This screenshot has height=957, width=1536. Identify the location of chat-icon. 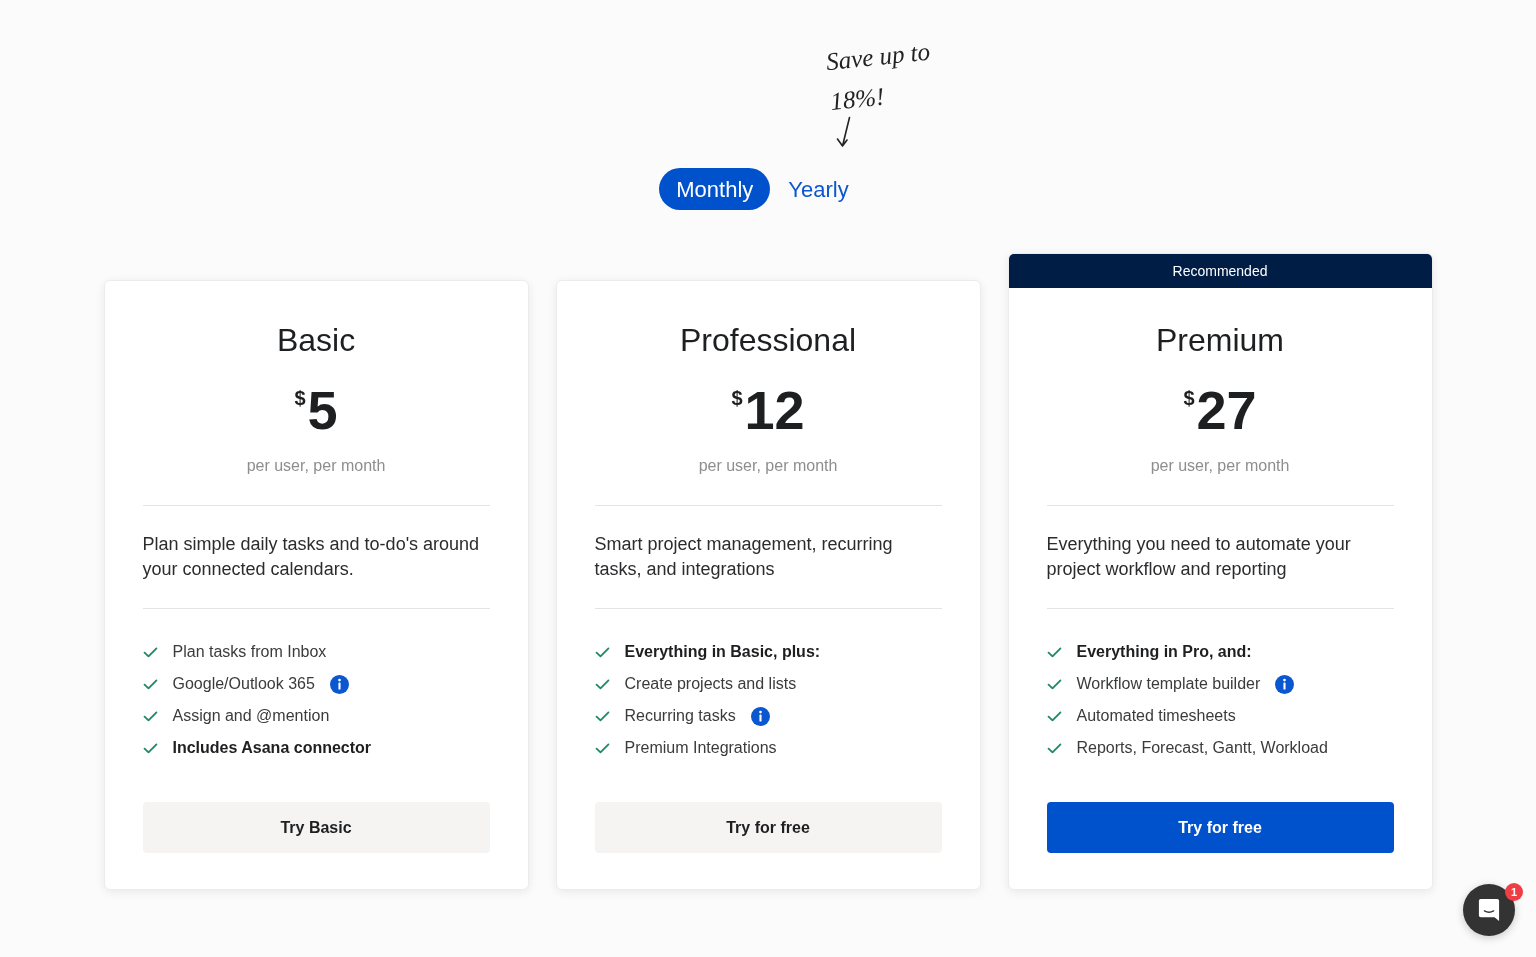
(1489, 910).